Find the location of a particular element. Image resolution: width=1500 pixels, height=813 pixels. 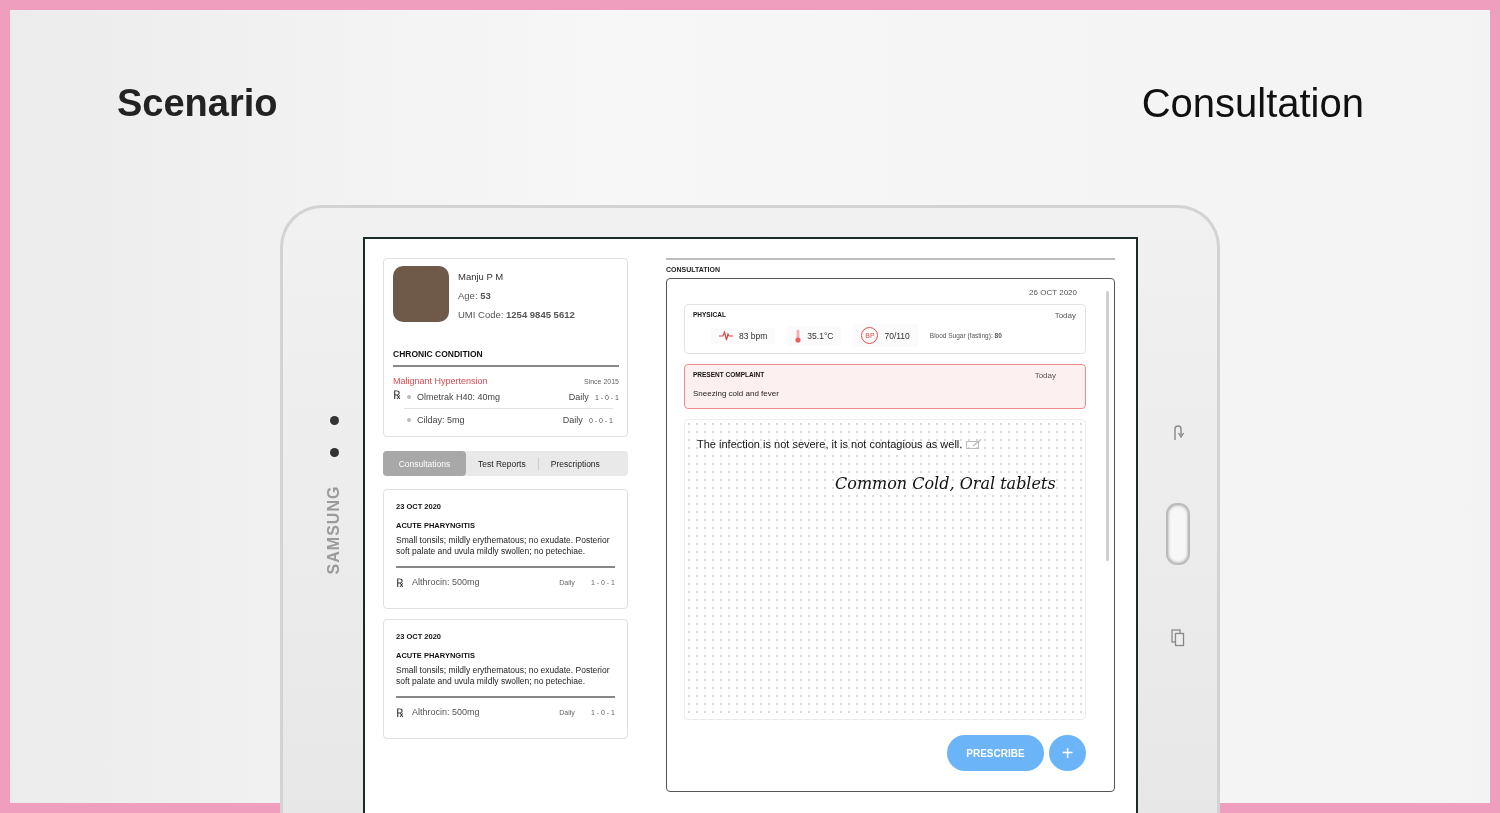

medication-name: Cilday: 5mg is located at coordinates (441, 420).